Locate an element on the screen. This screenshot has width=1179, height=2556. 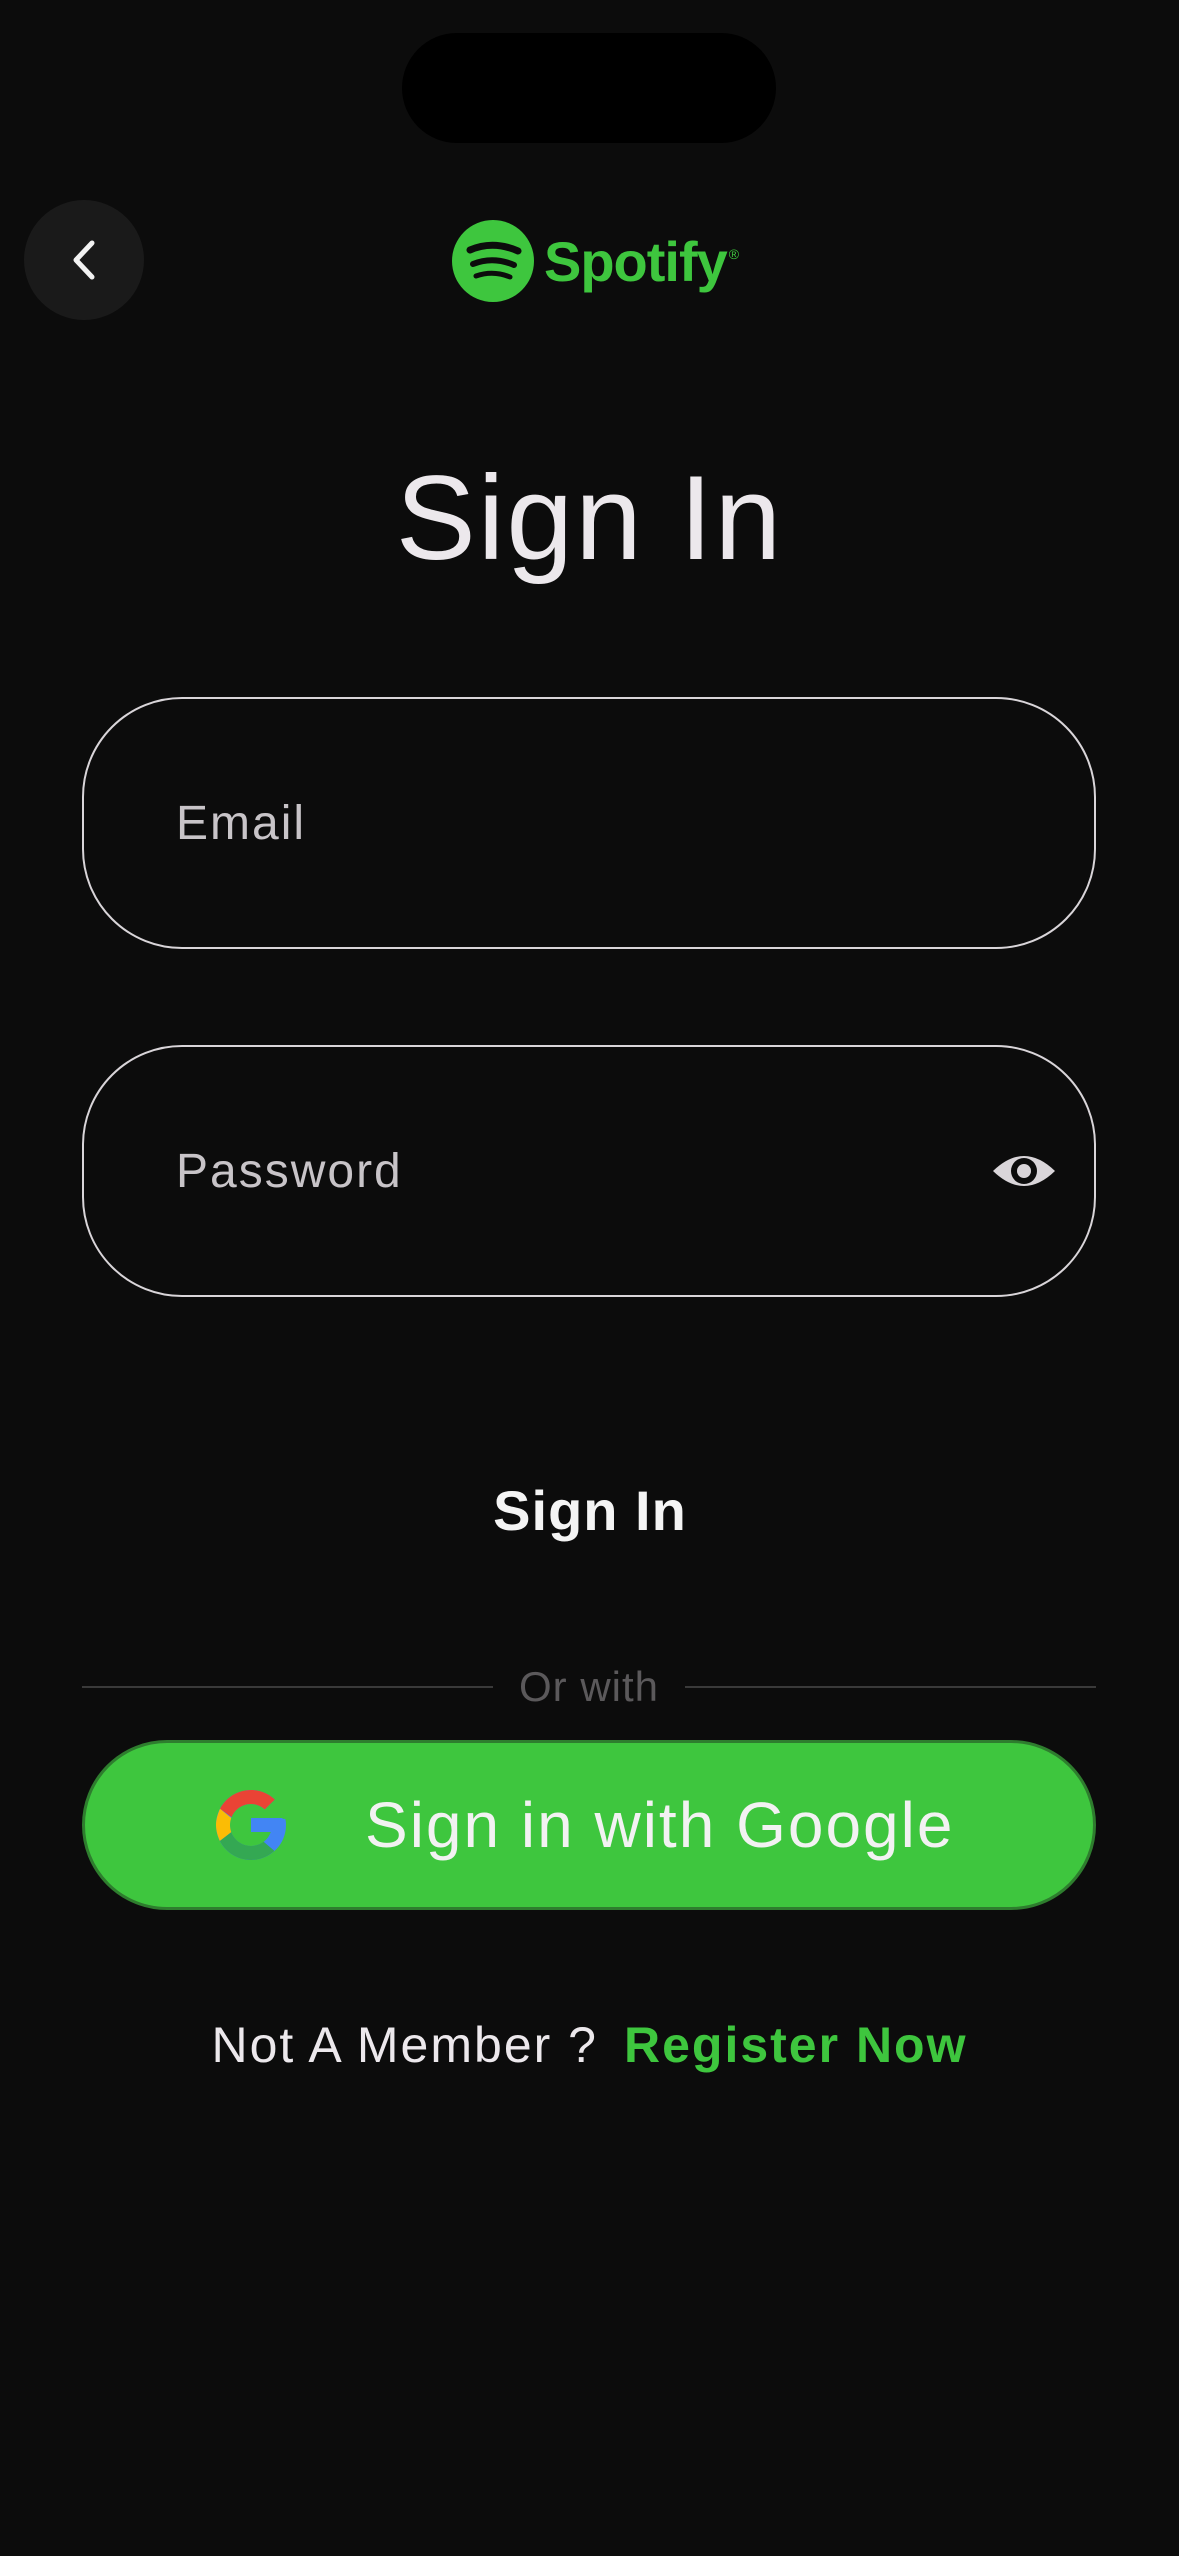
password-field-container is located at coordinates (589, 1171).